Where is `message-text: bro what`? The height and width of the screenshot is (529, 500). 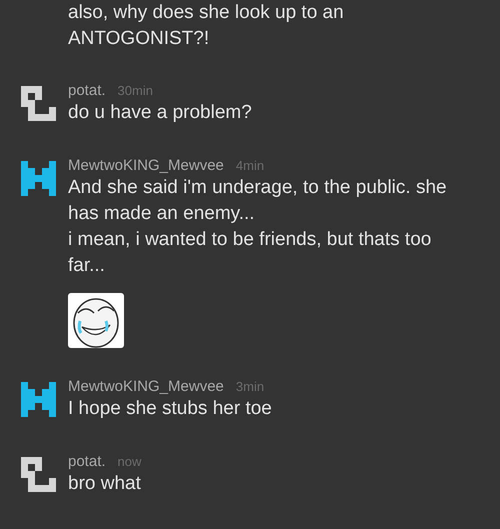
message-text: bro what is located at coordinates (105, 484).